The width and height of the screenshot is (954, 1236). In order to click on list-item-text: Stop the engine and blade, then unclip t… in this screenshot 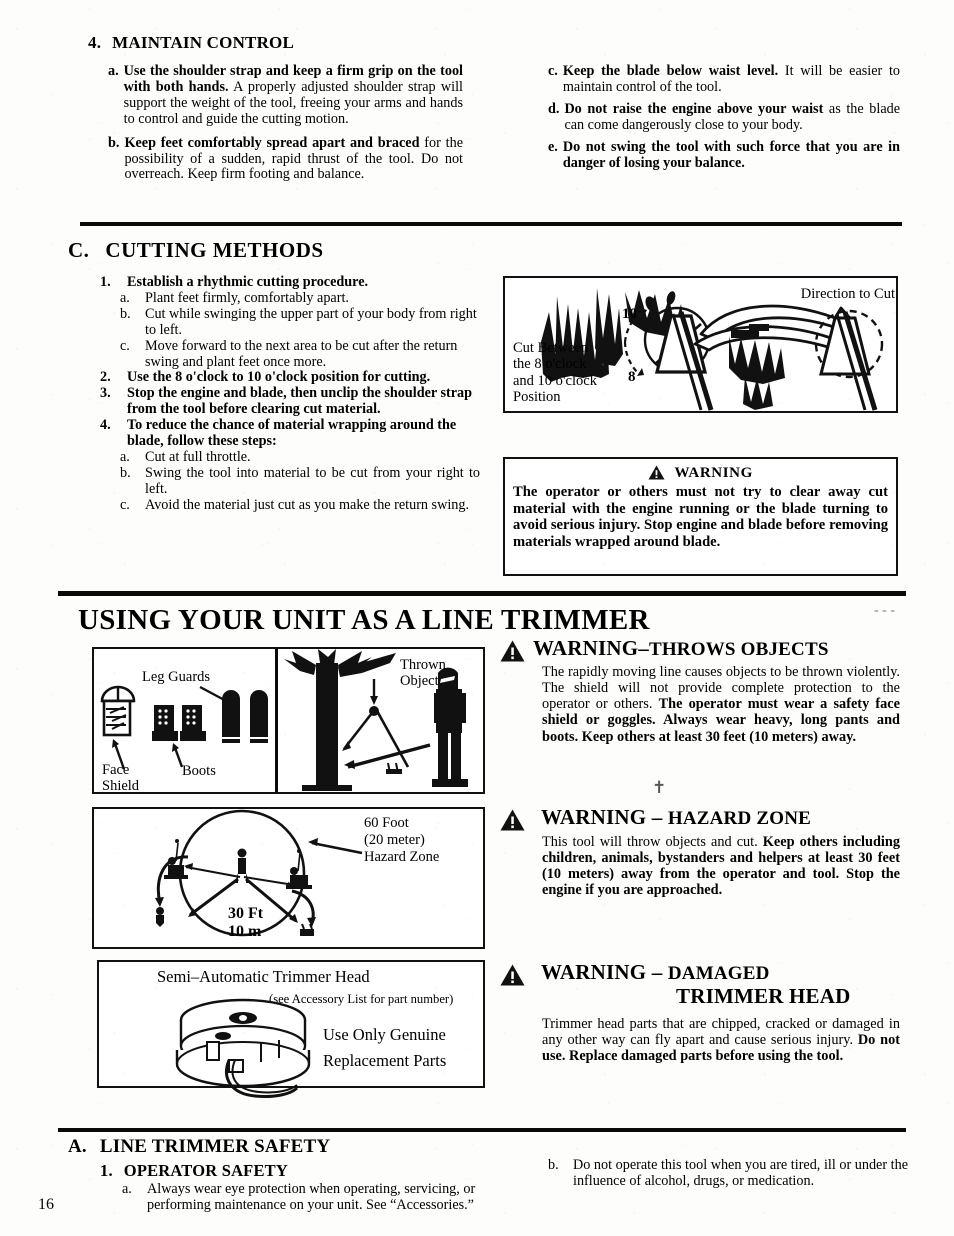, I will do `click(300, 401)`.